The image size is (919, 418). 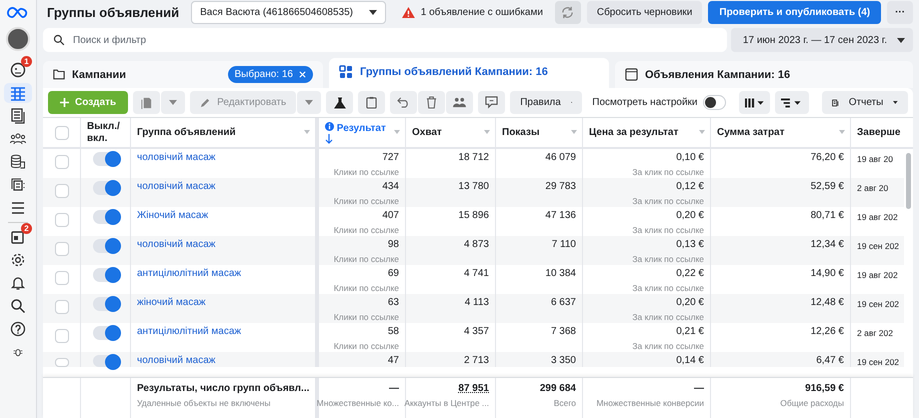 I want to click on chat-icon, so click(x=491, y=102).